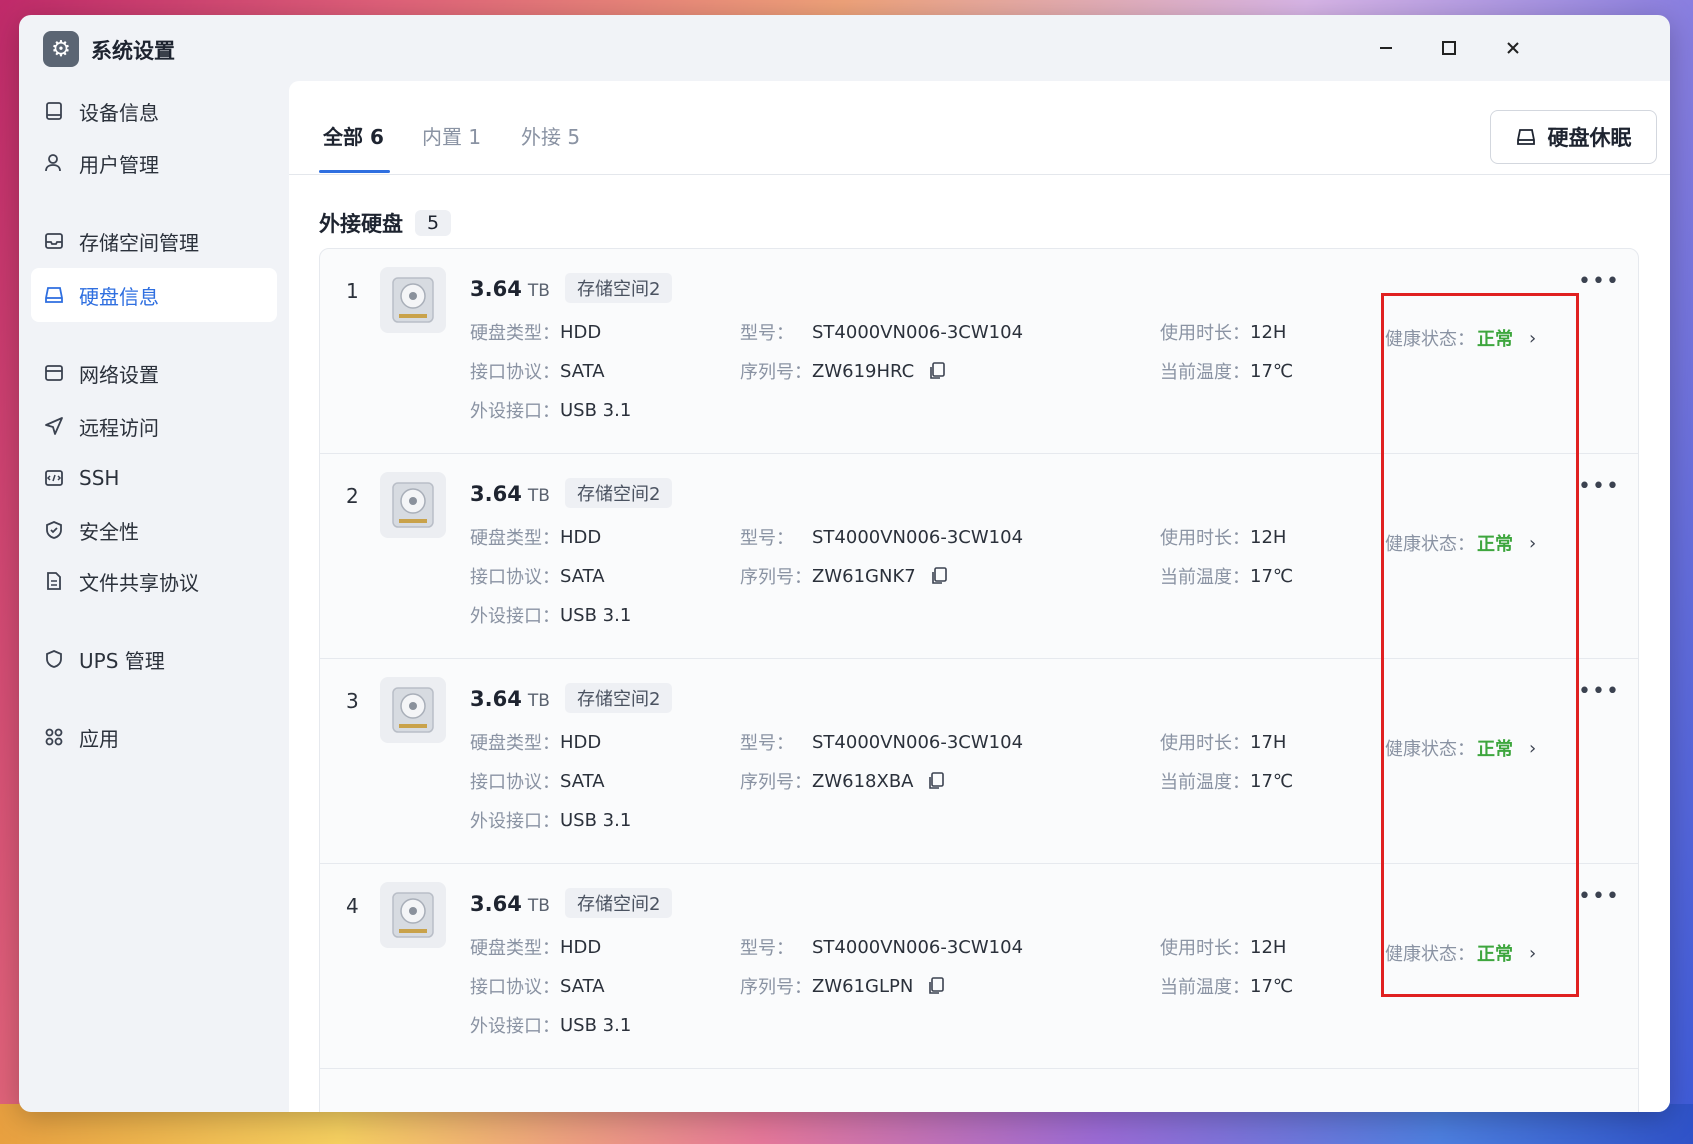  What do you see at coordinates (361, 224) in the screenshot?
I see `section-title: 外接硬盘` at bounding box center [361, 224].